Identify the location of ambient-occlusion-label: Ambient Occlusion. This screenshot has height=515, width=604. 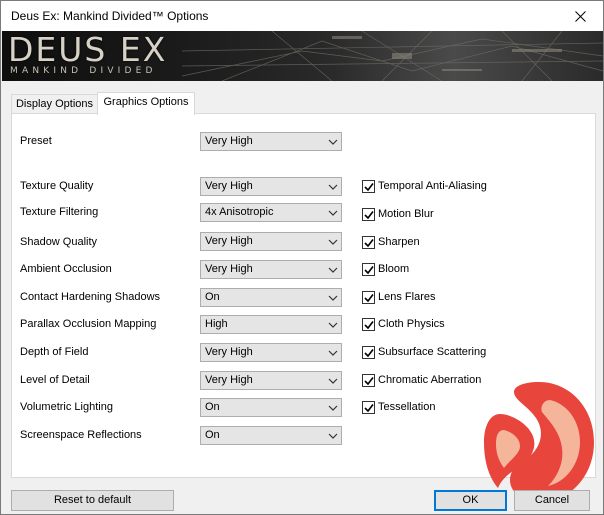
(66, 269).